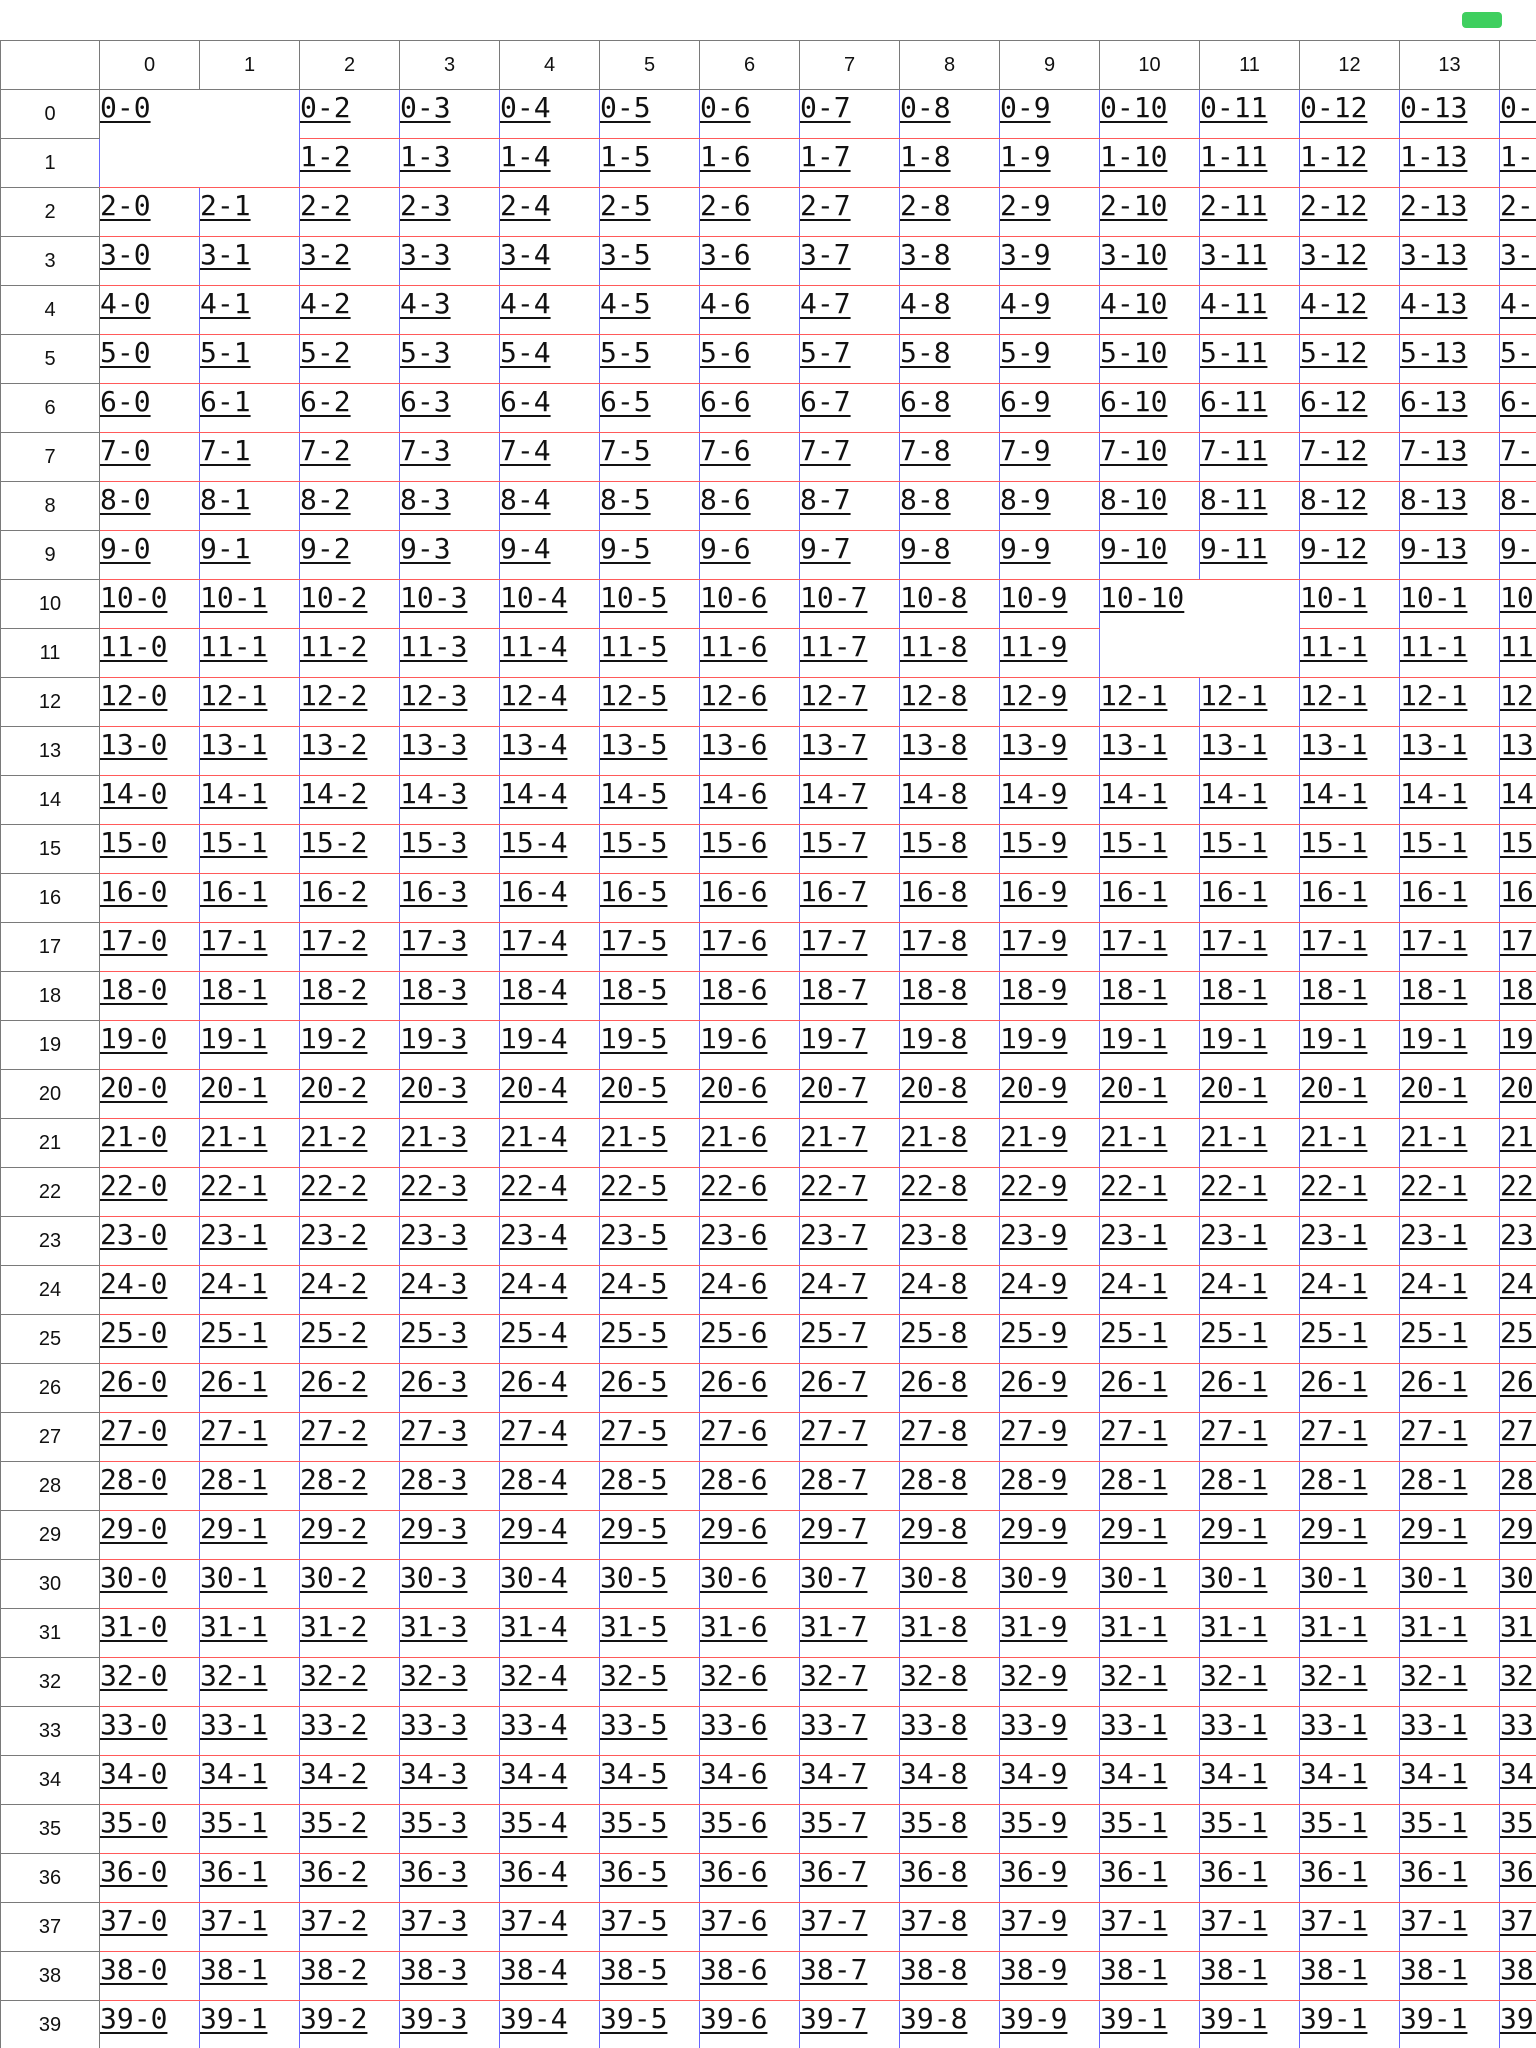 This screenshot has width=1536, height=2048. What do you see at coordinates (649, 65) in the screenshot?
I see `column-header: 5` at bounding box center [649, 65].